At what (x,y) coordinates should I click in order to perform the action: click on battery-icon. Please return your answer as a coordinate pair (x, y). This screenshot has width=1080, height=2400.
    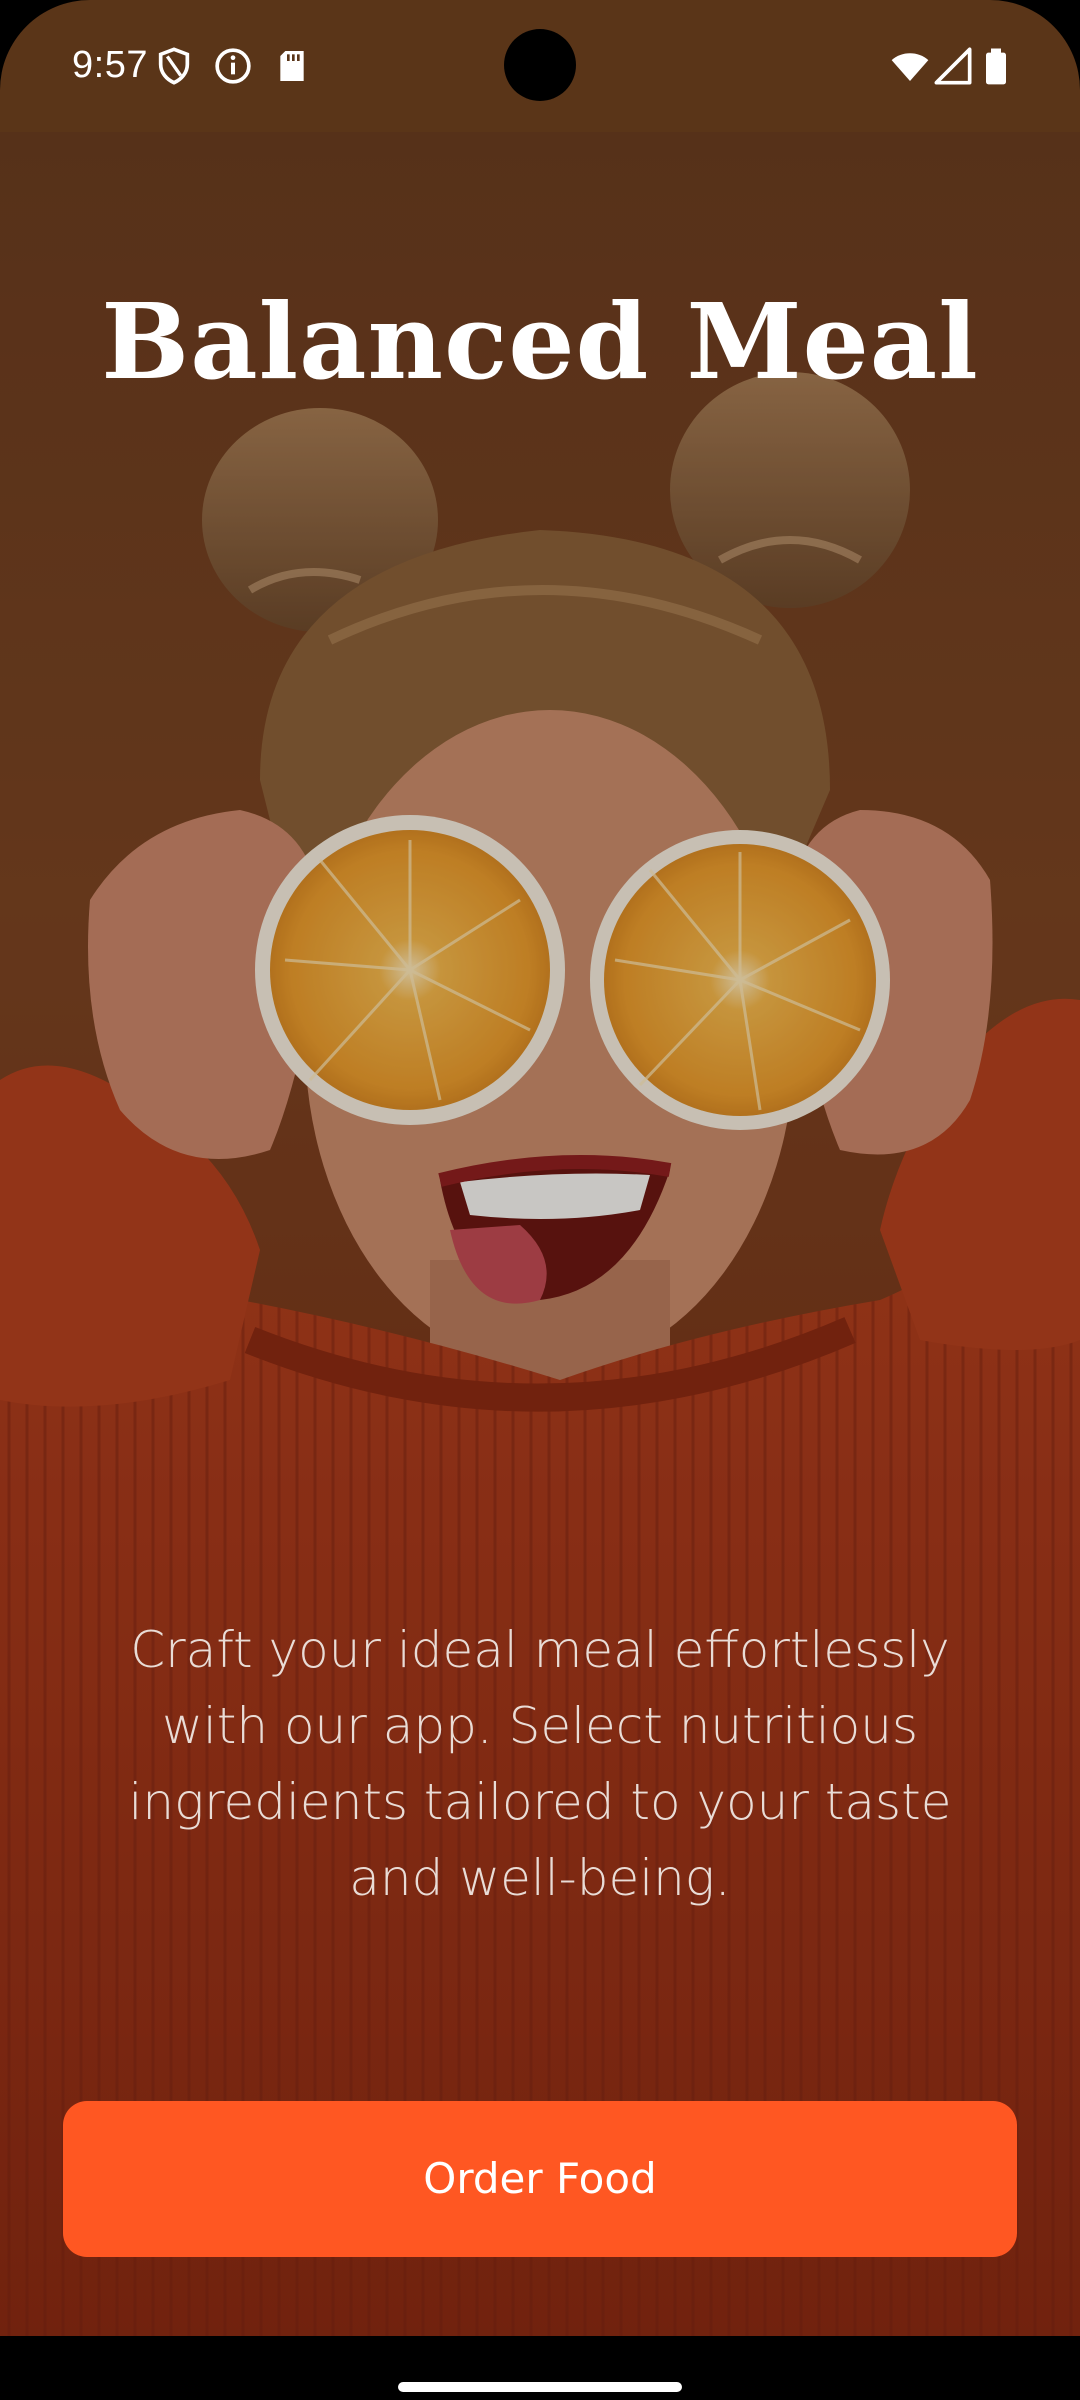
    Looking at the image, I should click on (996, 66).